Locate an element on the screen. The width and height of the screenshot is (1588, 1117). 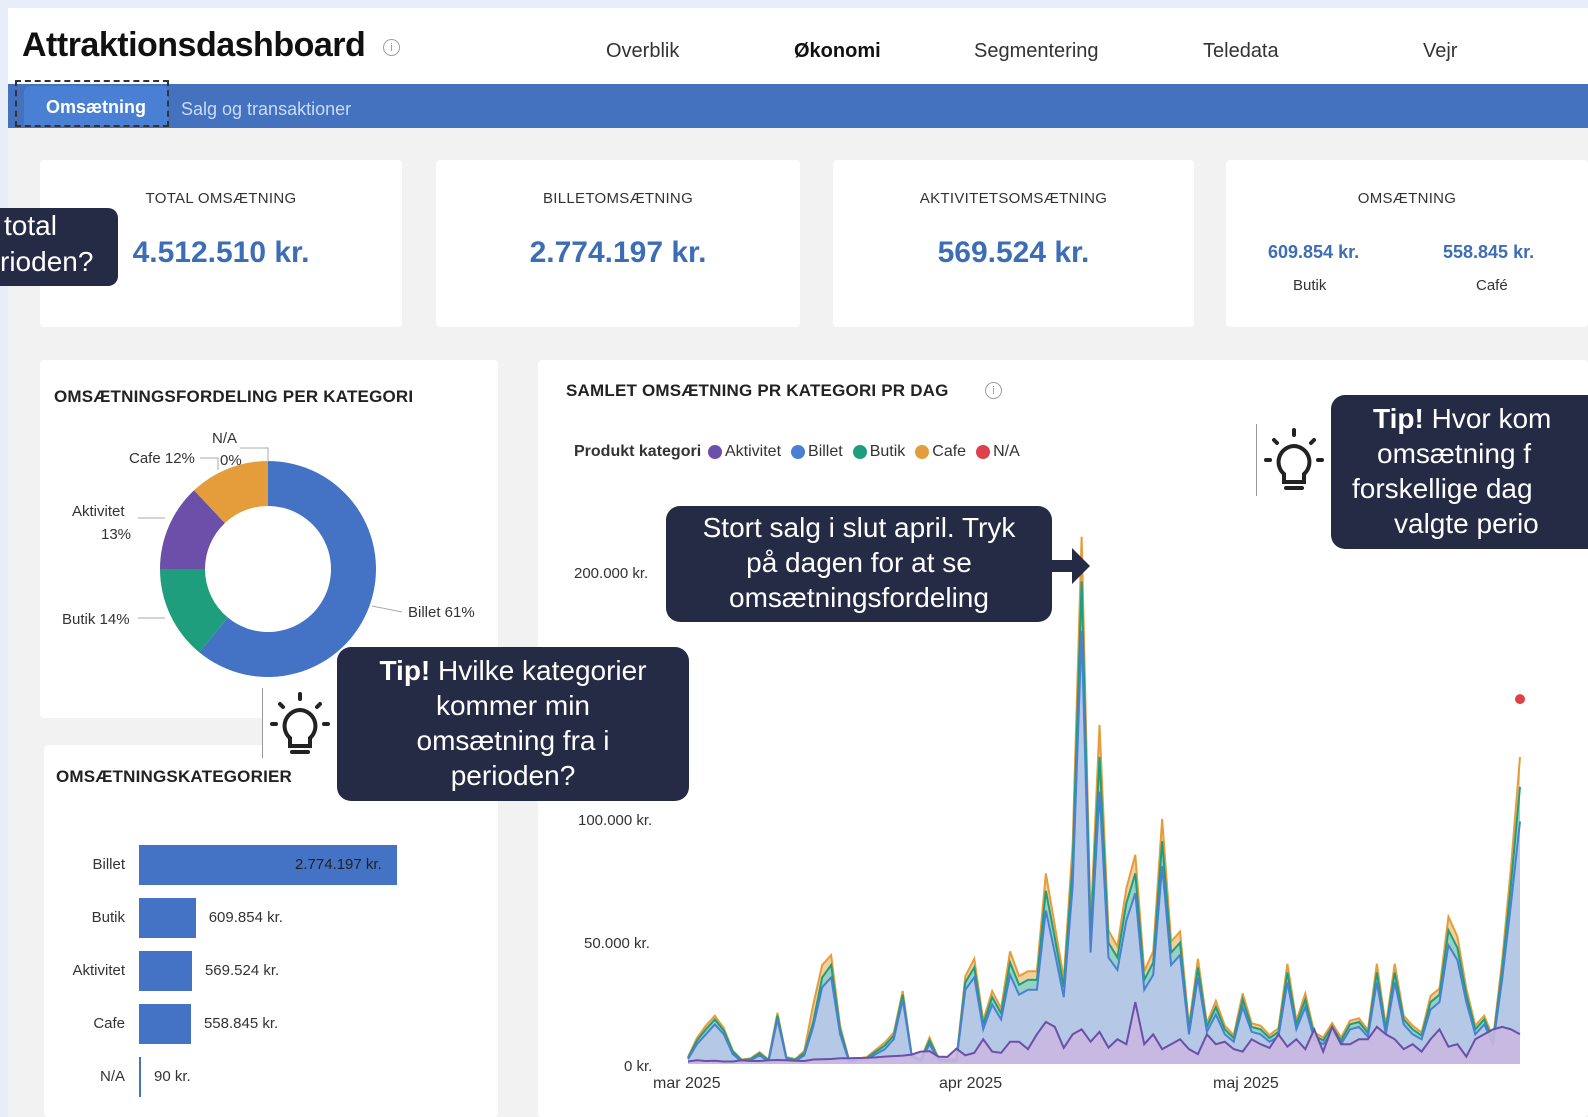
tip-line: omsætning f is located at coordinates (1454, 453).